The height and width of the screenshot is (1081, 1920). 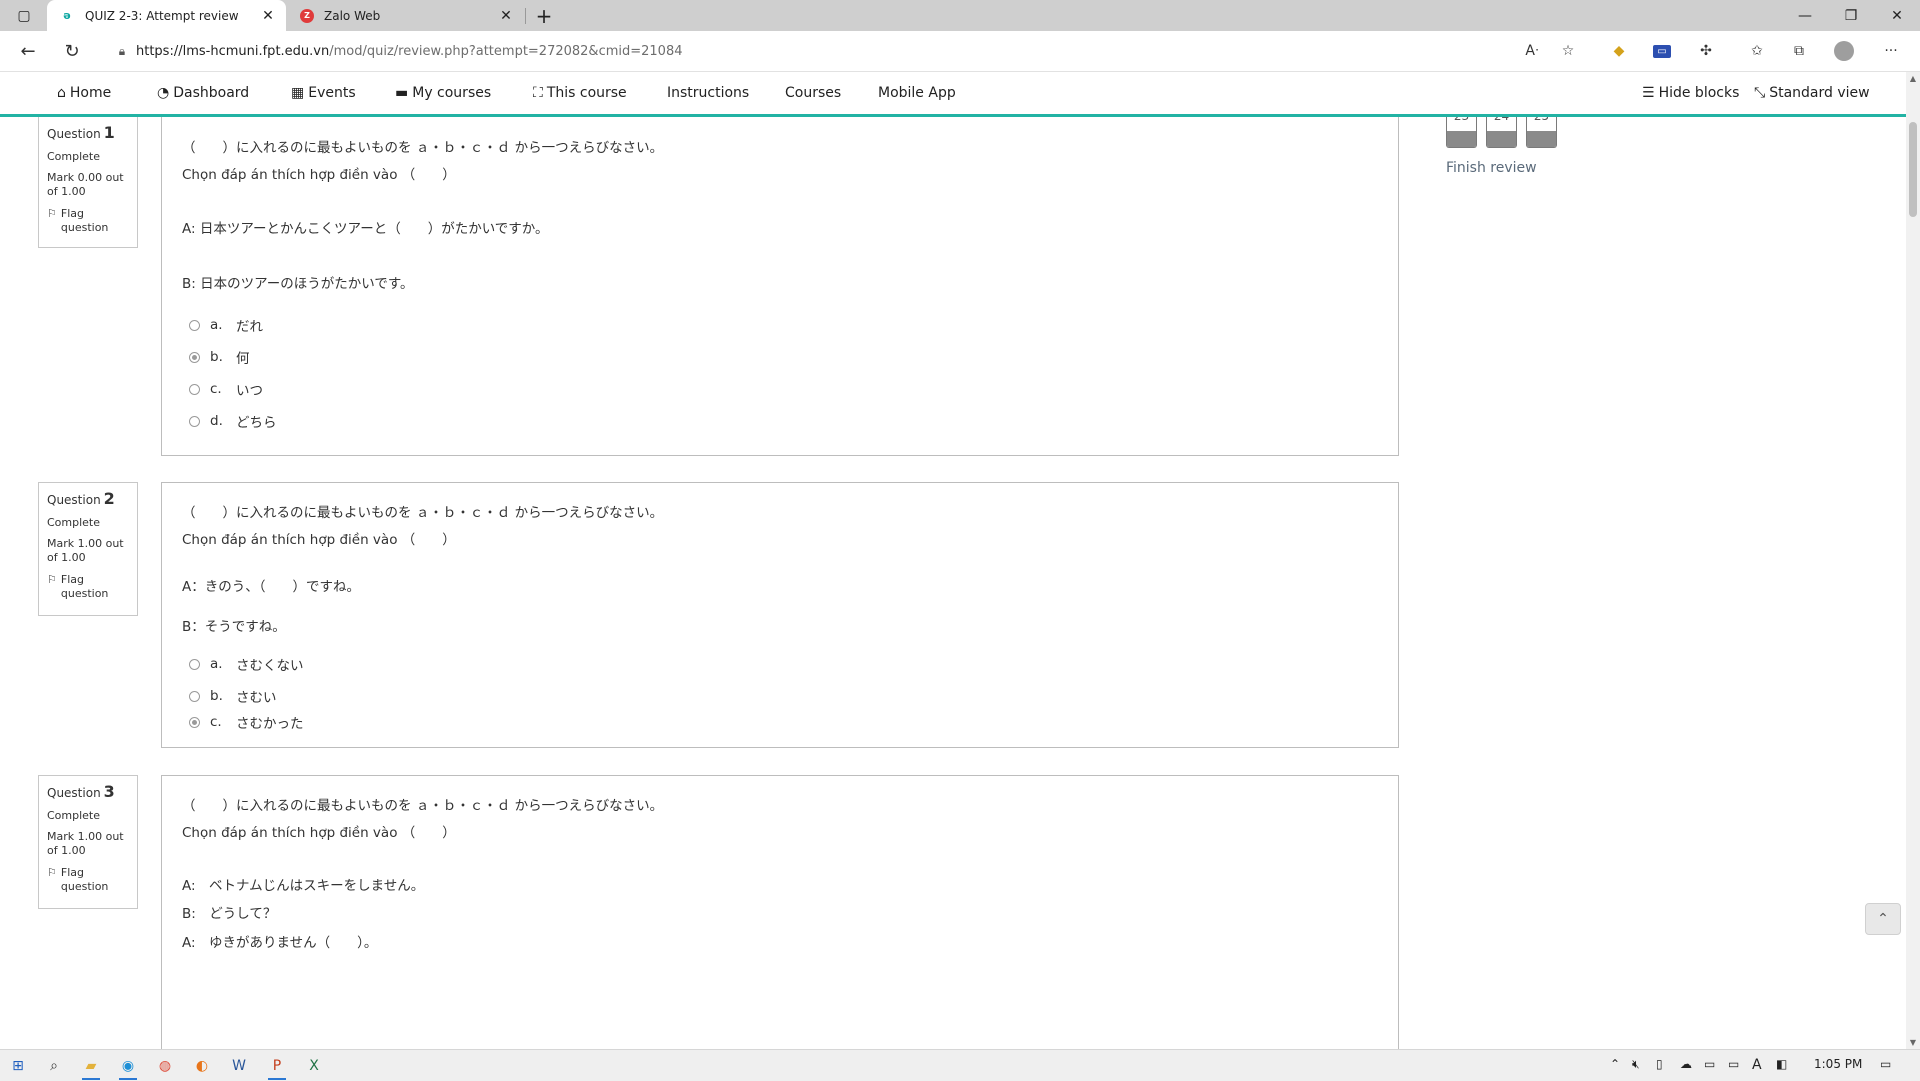 I want to click on question-text-line: B: どうして？, so click(x=229, y=914).